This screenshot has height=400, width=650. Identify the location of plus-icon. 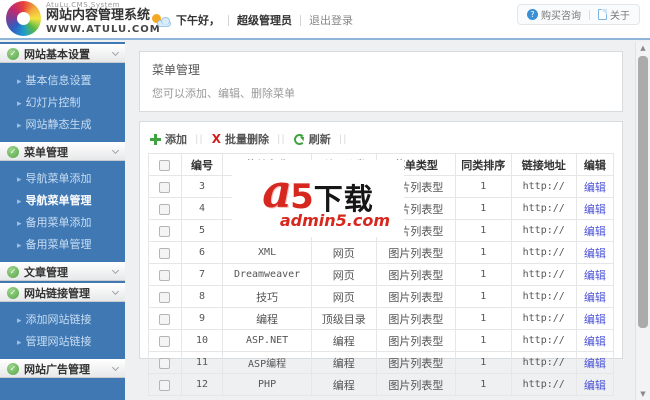
(155, 139).